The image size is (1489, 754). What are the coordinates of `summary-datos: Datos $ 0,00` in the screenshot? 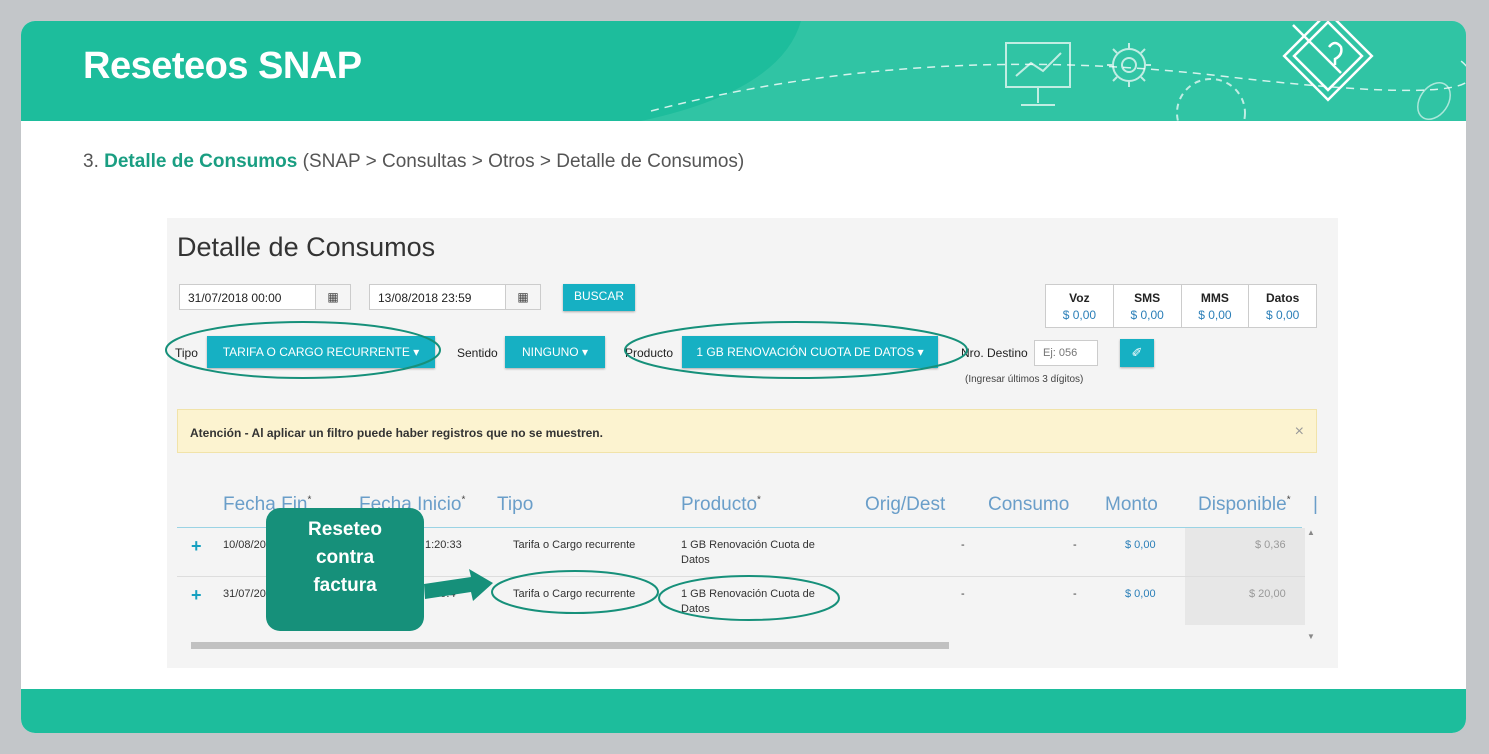 It's located at (1282, 306).